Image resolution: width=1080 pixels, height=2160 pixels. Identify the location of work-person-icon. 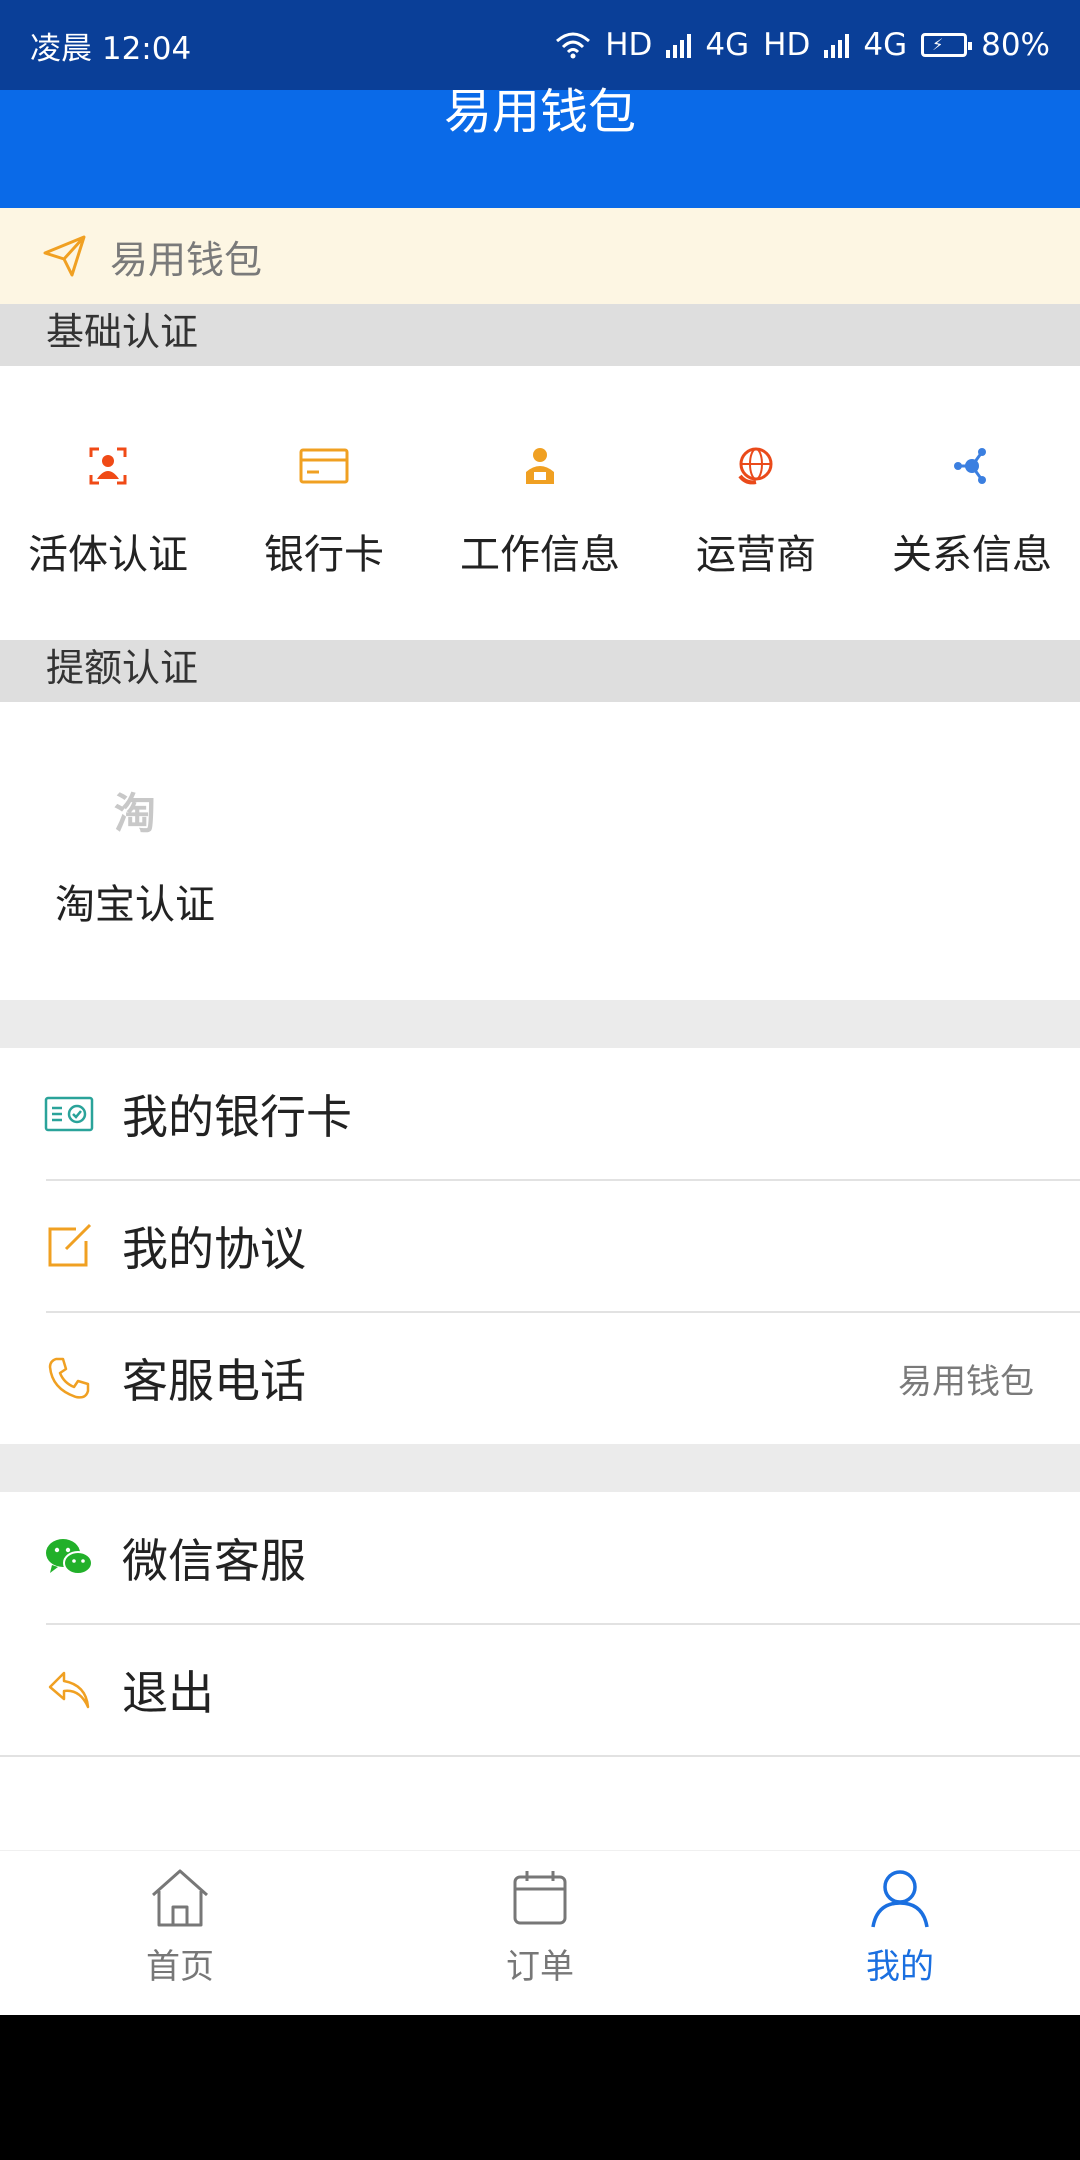
(540, 466).